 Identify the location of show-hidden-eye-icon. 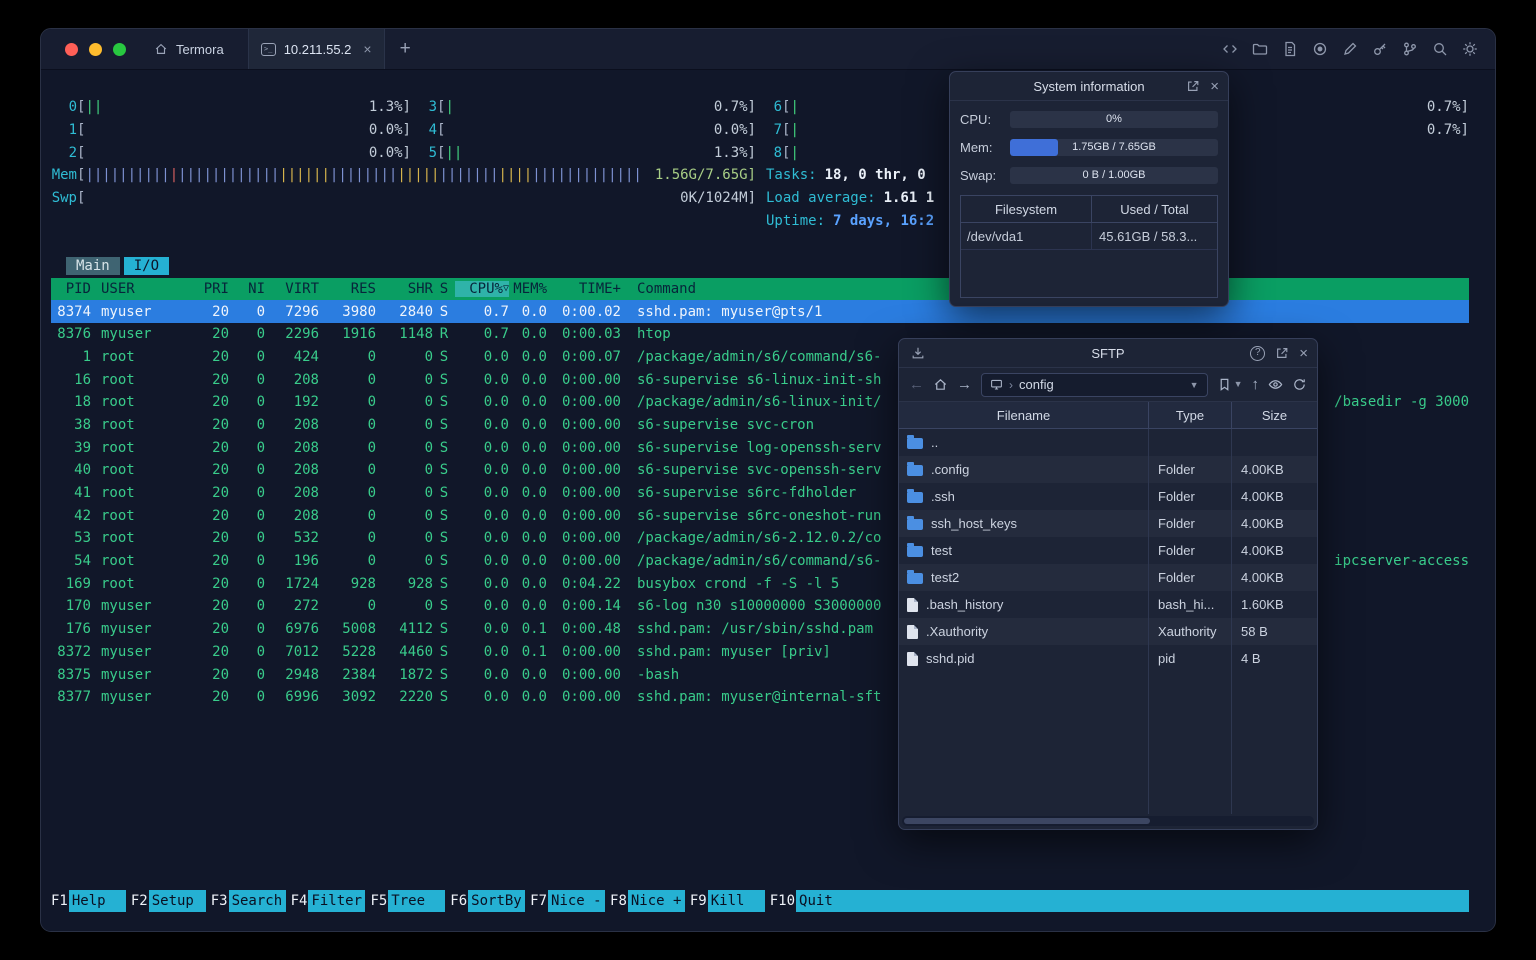
(1275, 384).